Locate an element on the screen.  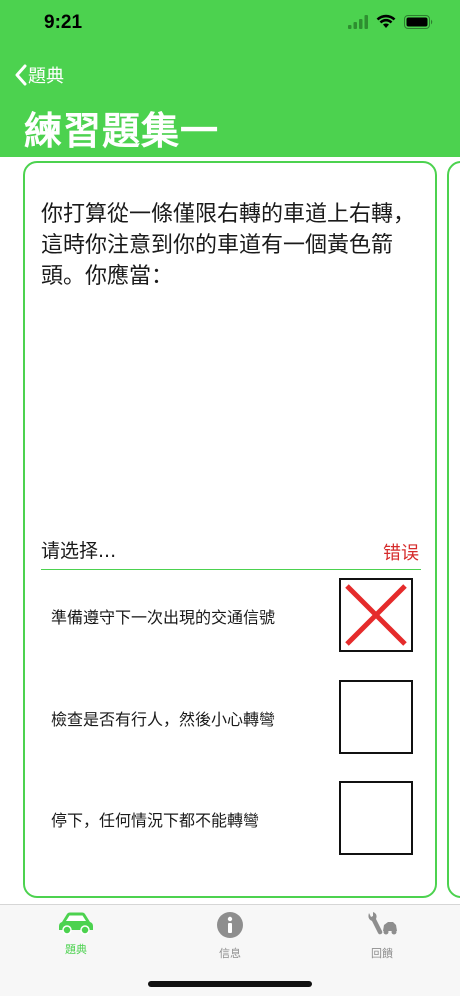
tab-info-label: 信息 is located at coordinates (230, 953).